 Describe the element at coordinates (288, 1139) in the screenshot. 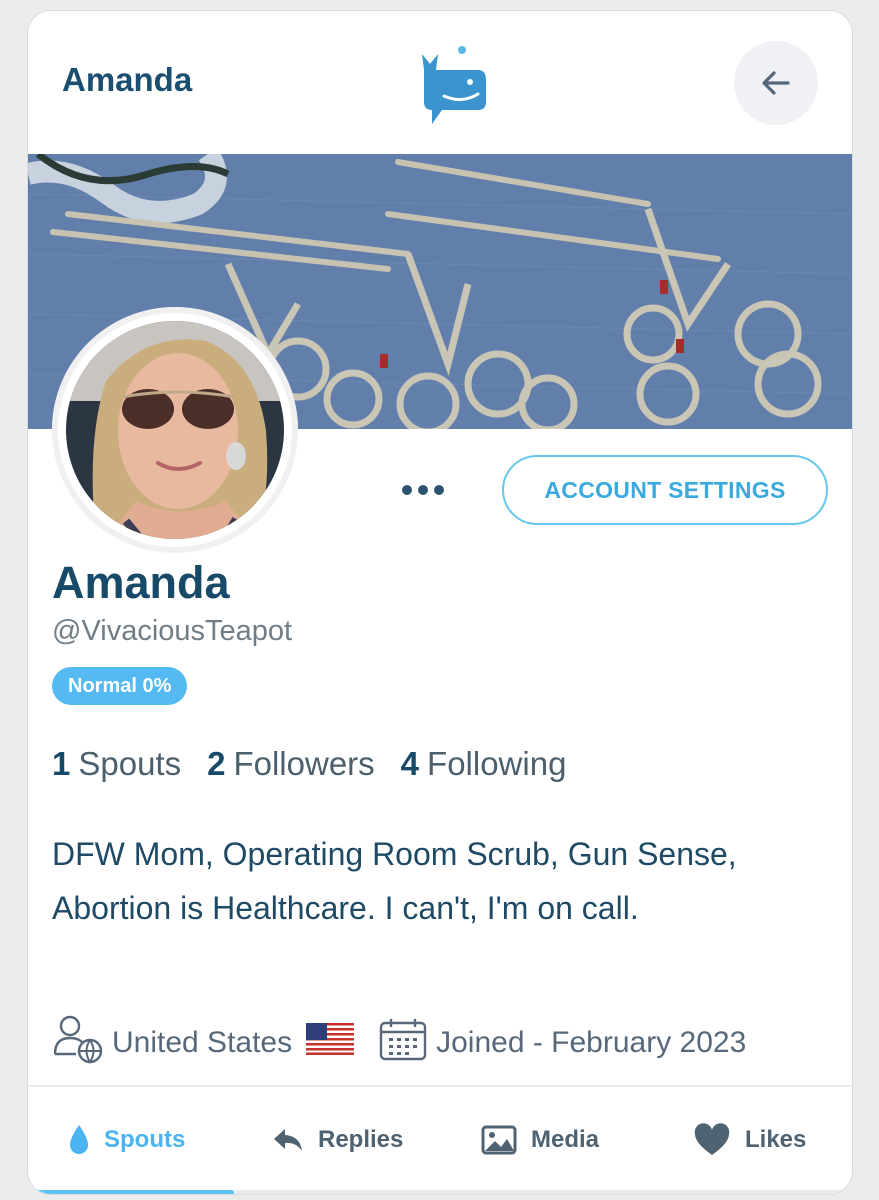

I see `reply-icon` at that location.